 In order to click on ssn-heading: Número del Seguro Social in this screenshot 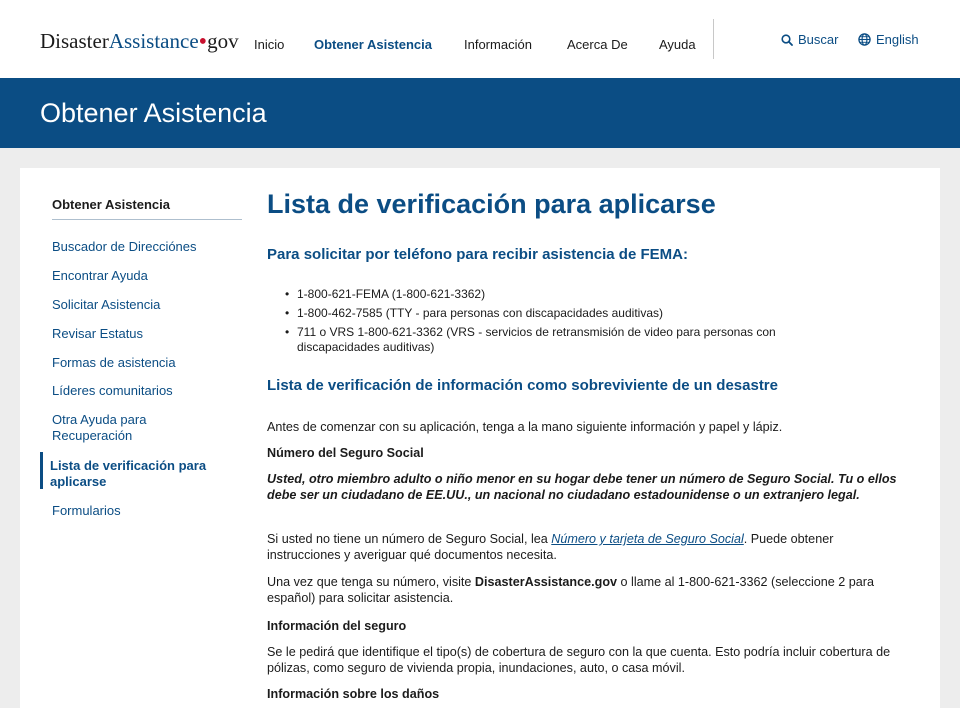, I will do `click(345, 453)`.